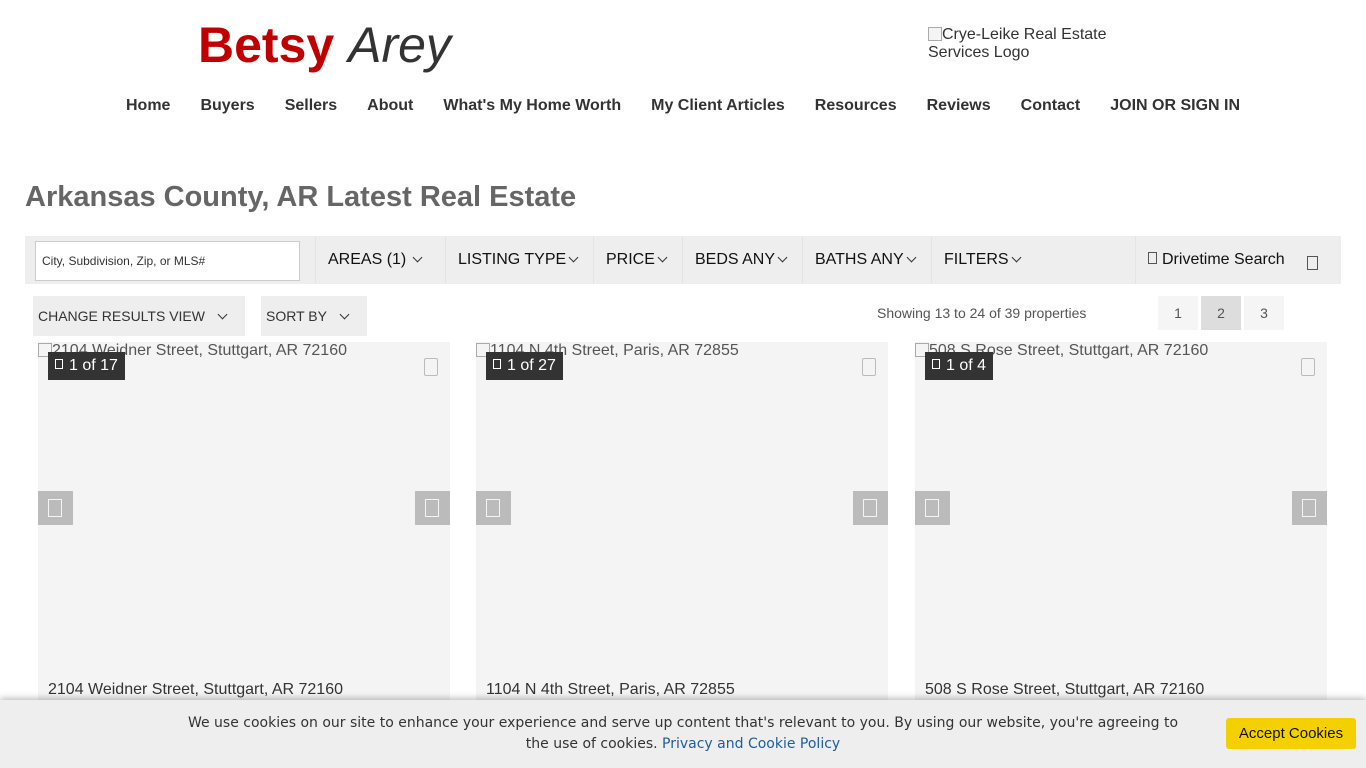  What do you see at coordinates (532, 106) in the screenshot?
I see `nav-home-worth: What's My Home Worth` at bounding box center [532, 106].